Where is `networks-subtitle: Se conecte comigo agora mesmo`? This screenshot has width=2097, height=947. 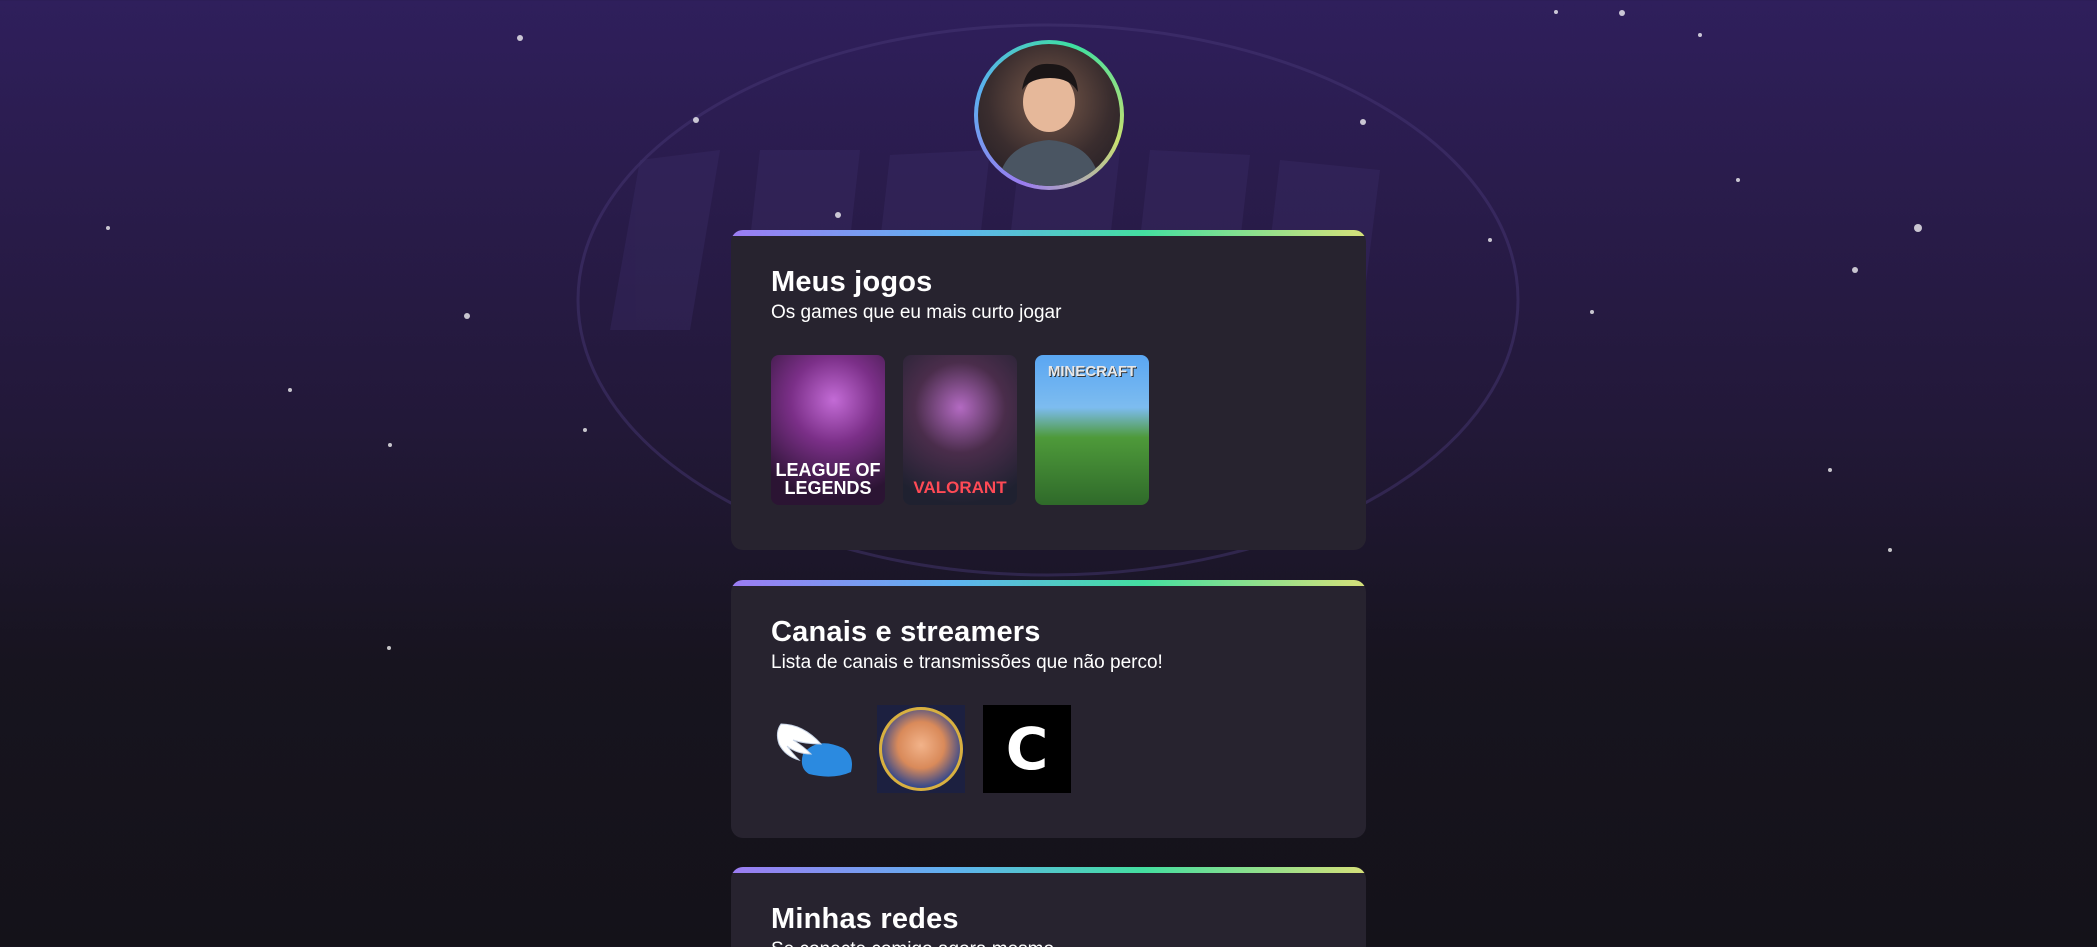 networks-subtitle: Se conecte comigo agora mesmo is located at coordinates (912, 943).